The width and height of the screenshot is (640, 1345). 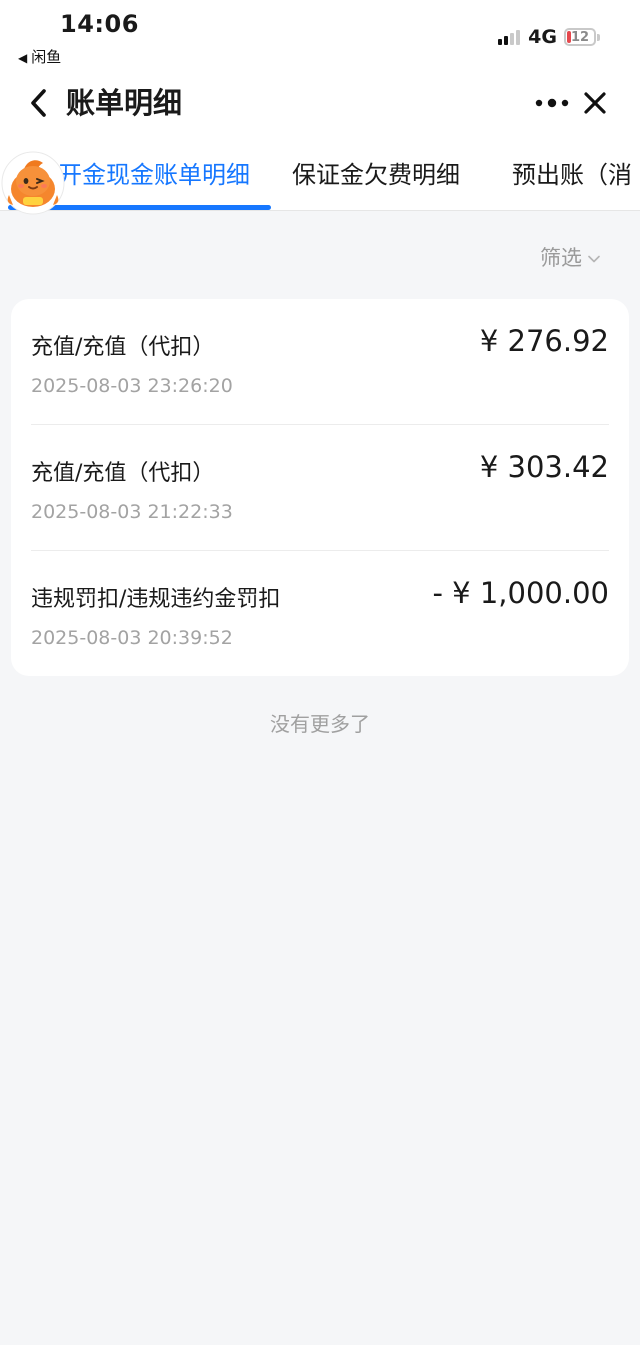 What do you see at coordinates (124, 103) in the screenshot?
I see `page-title: 账单明细` at bounding box center [124, 103].